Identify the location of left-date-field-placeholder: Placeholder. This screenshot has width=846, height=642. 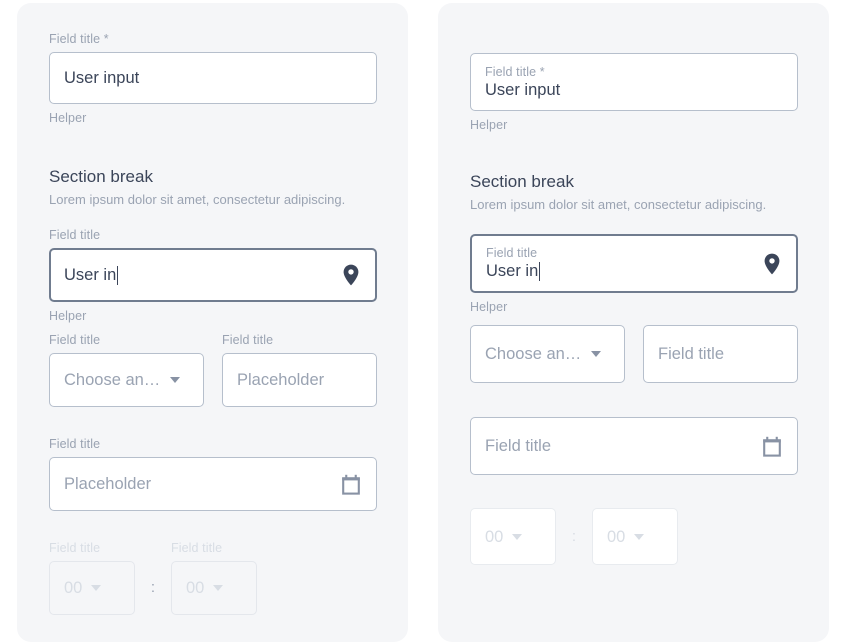
(108, 484).